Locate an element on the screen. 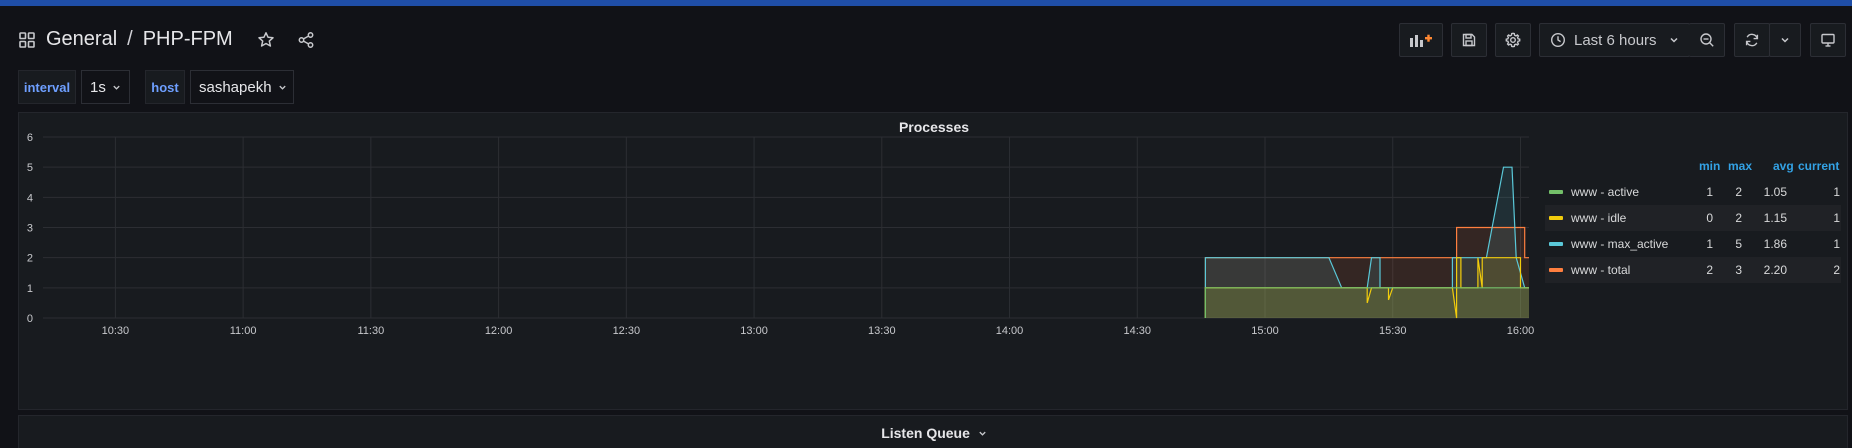 Image resolution: width=1852 pixels, height=448 pixels. dashboard-settings-button is located at coordinates (1513, 40).